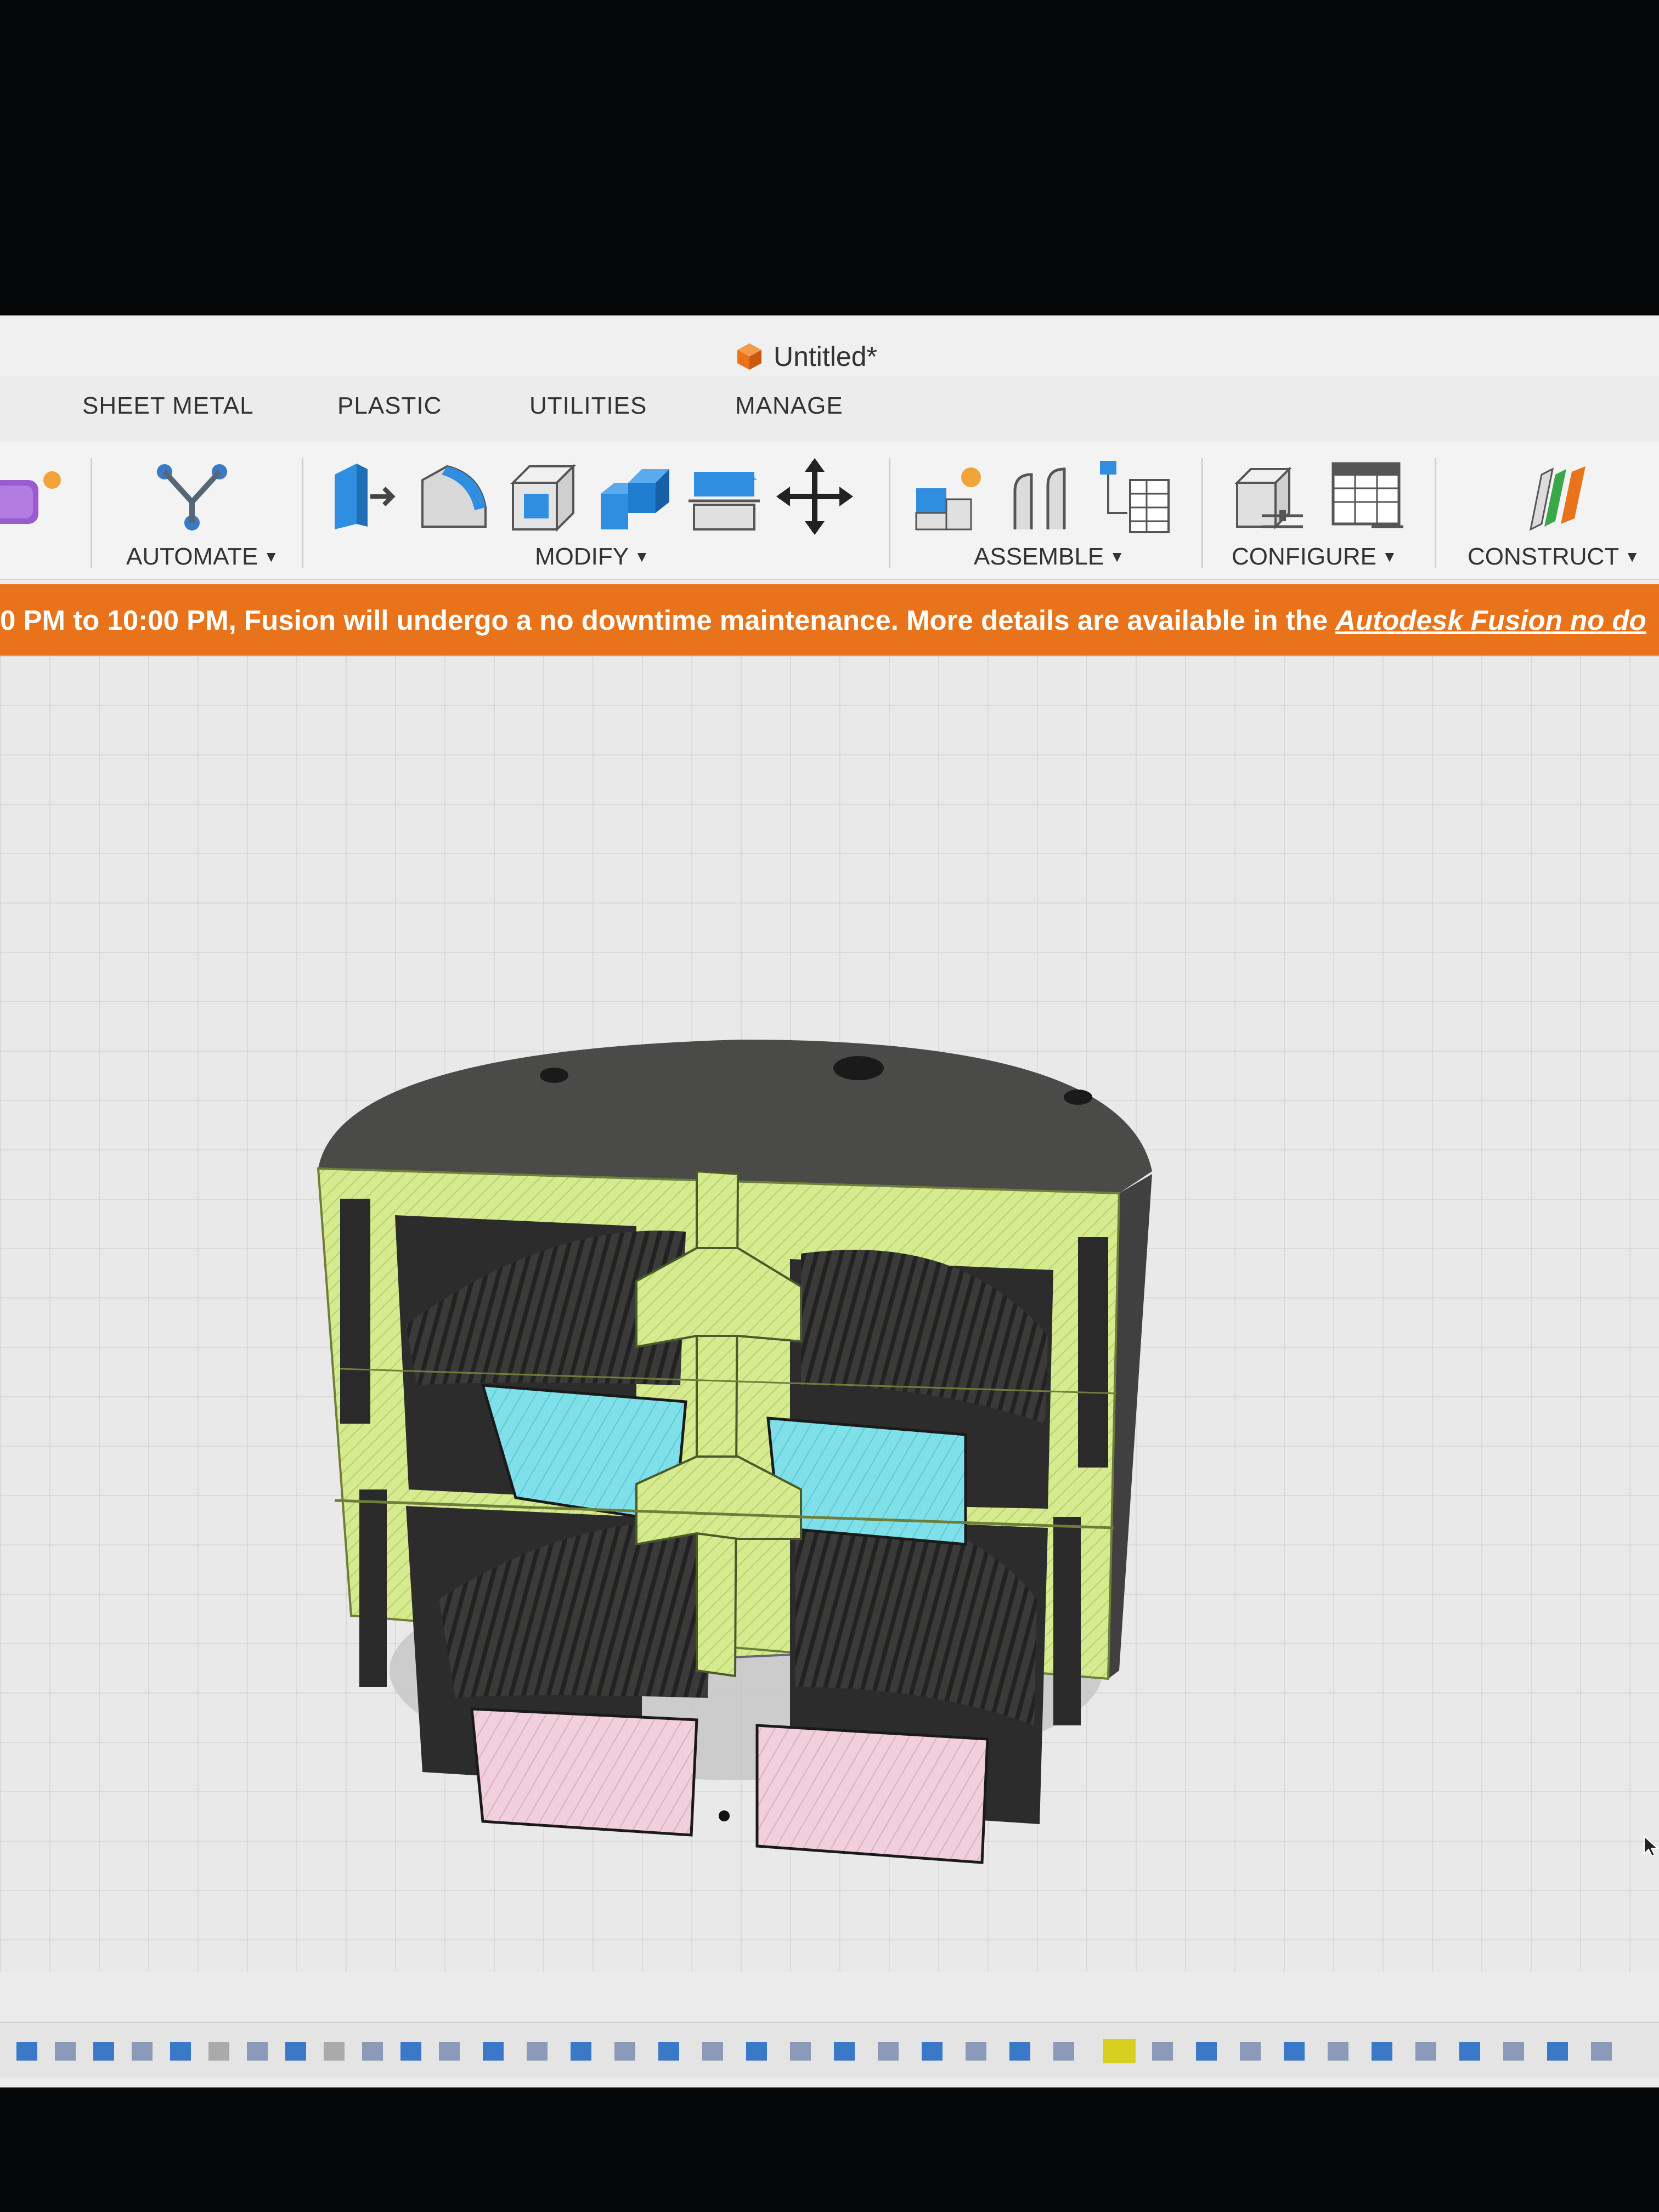 The height and width of the screenshot is (2212, 1659). What do you see at coordinates (588, 406) in the screenshot?
I see `tab-utilities: UTILITIES` at bounding box center [588, 406].